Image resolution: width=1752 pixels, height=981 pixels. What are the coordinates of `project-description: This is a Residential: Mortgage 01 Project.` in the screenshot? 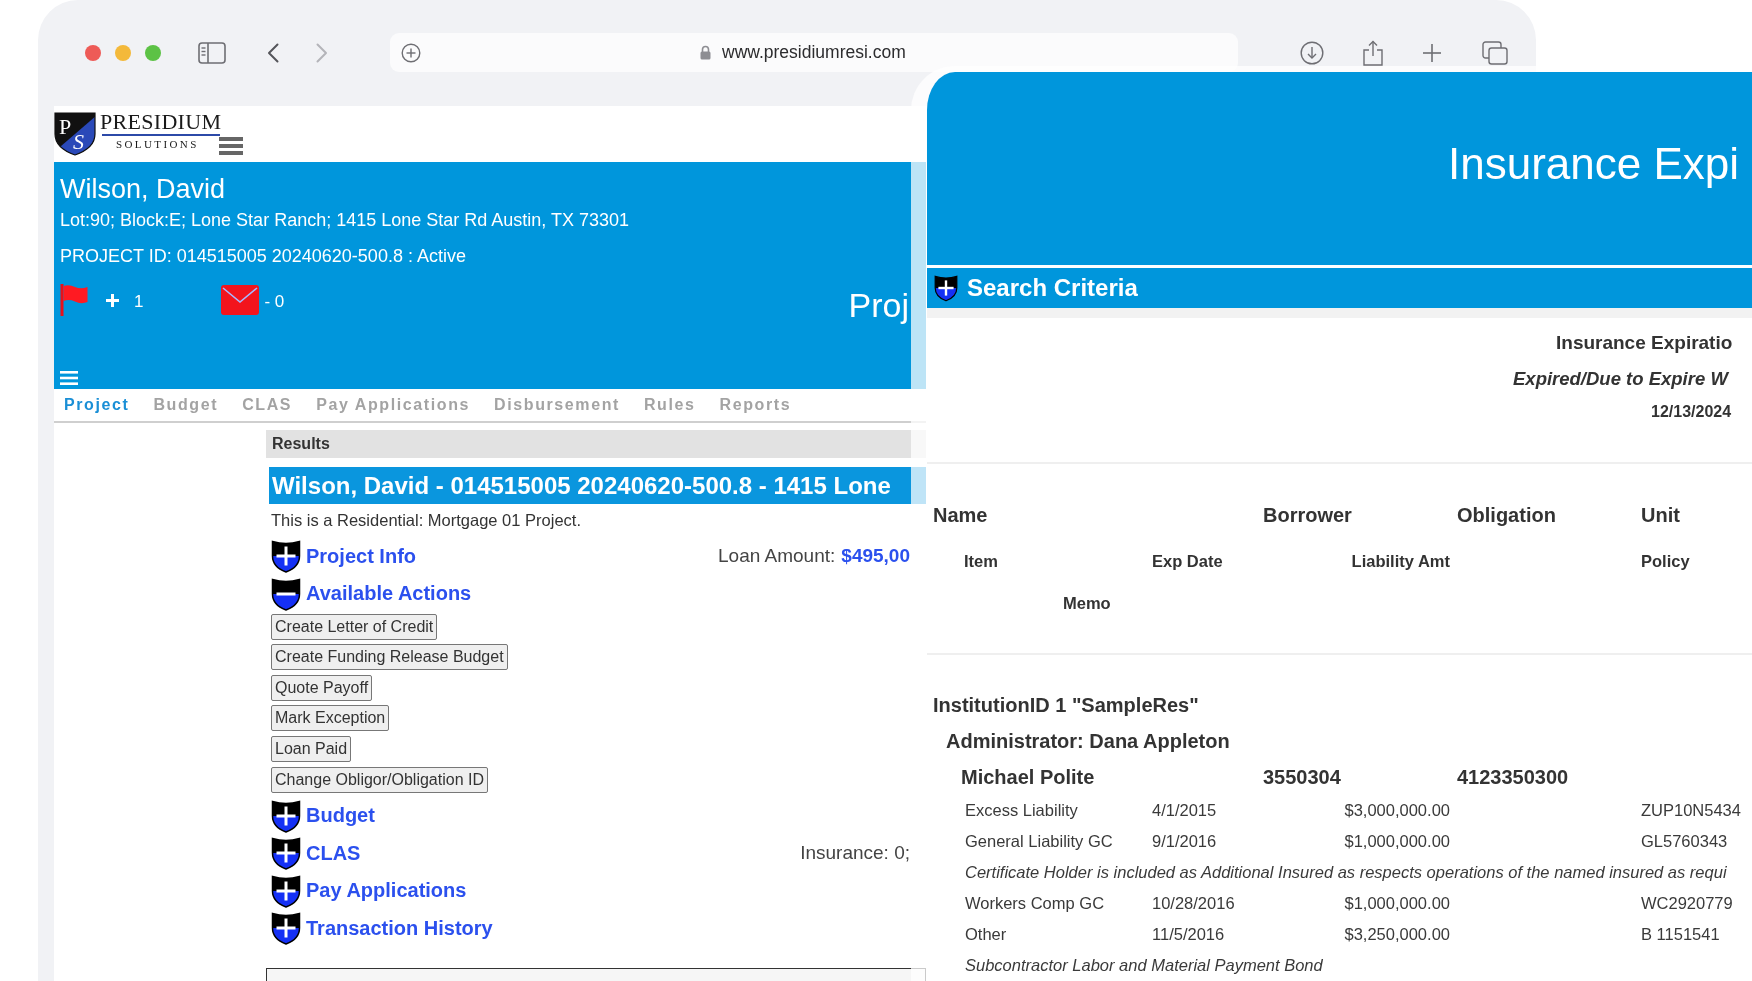 It's located at (426, 520).